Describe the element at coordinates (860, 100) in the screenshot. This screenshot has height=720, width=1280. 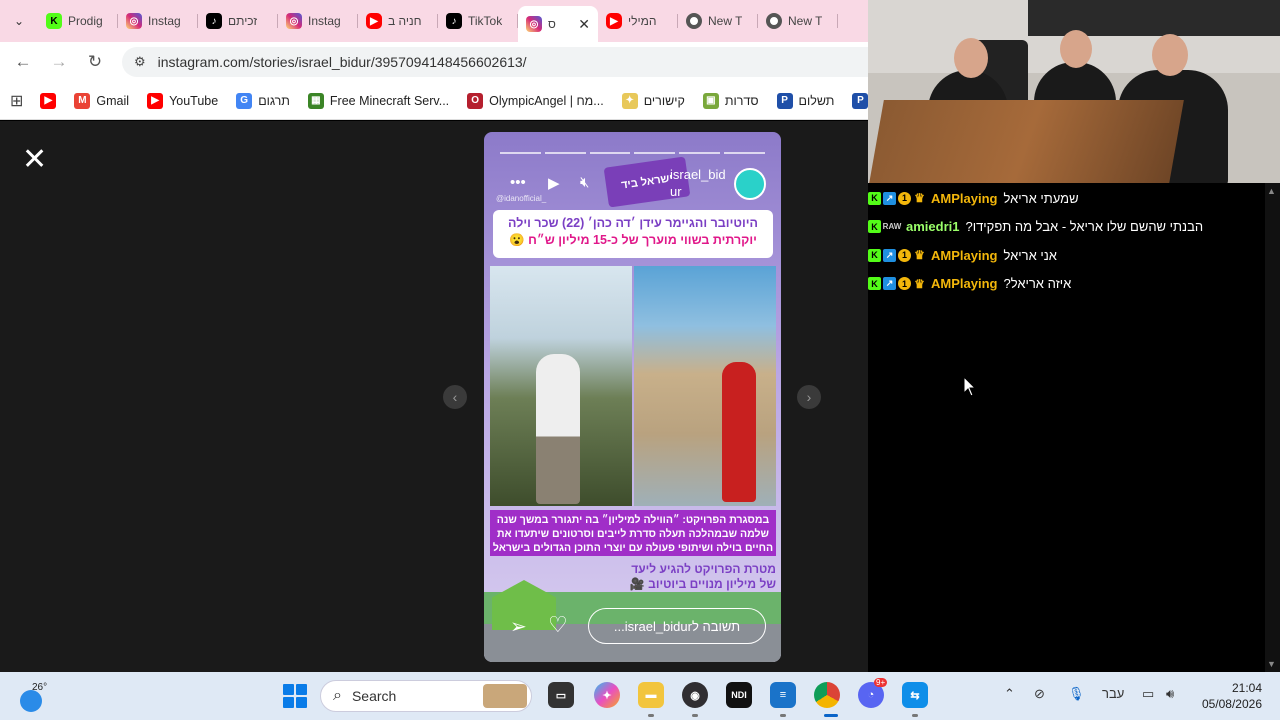
I see `paypal-icon: P` at that location.